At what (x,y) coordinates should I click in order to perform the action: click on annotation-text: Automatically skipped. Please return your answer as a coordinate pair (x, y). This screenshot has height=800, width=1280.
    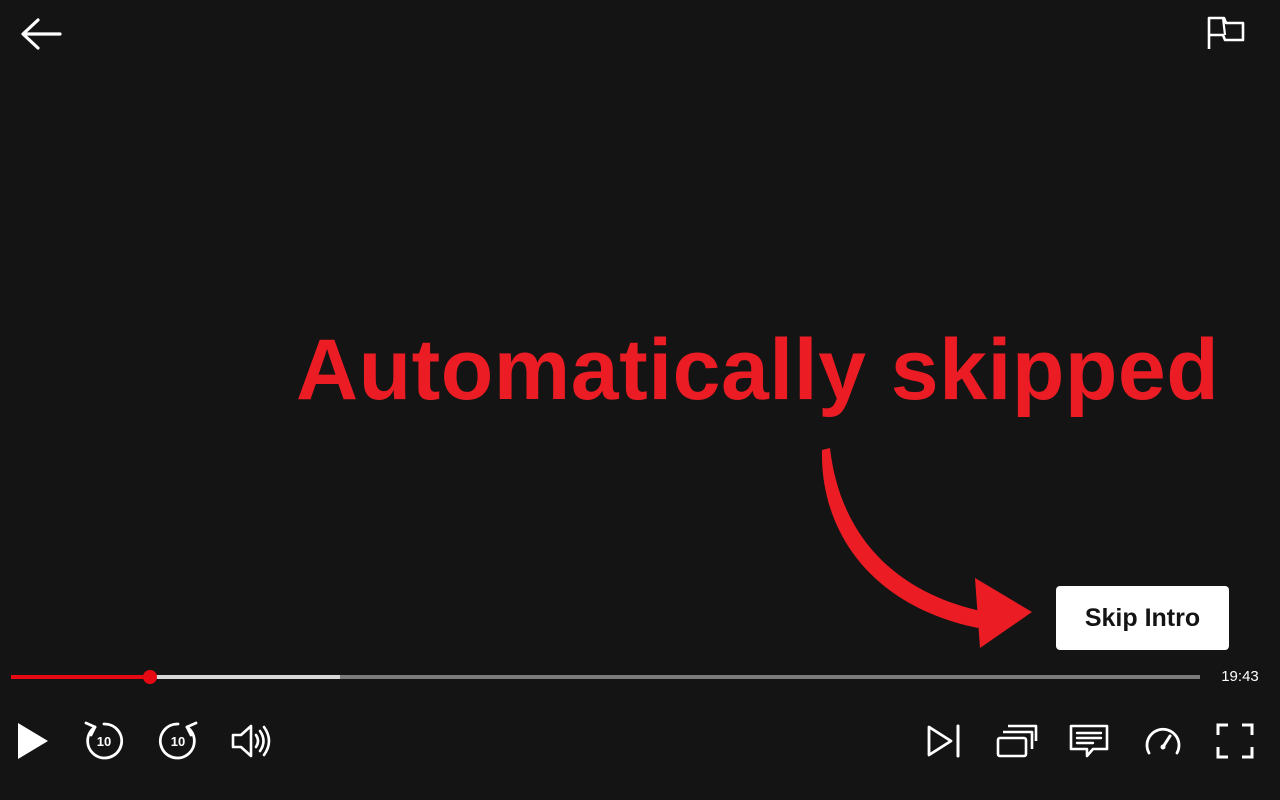
    Looking at the image, I should click on (758, 370).